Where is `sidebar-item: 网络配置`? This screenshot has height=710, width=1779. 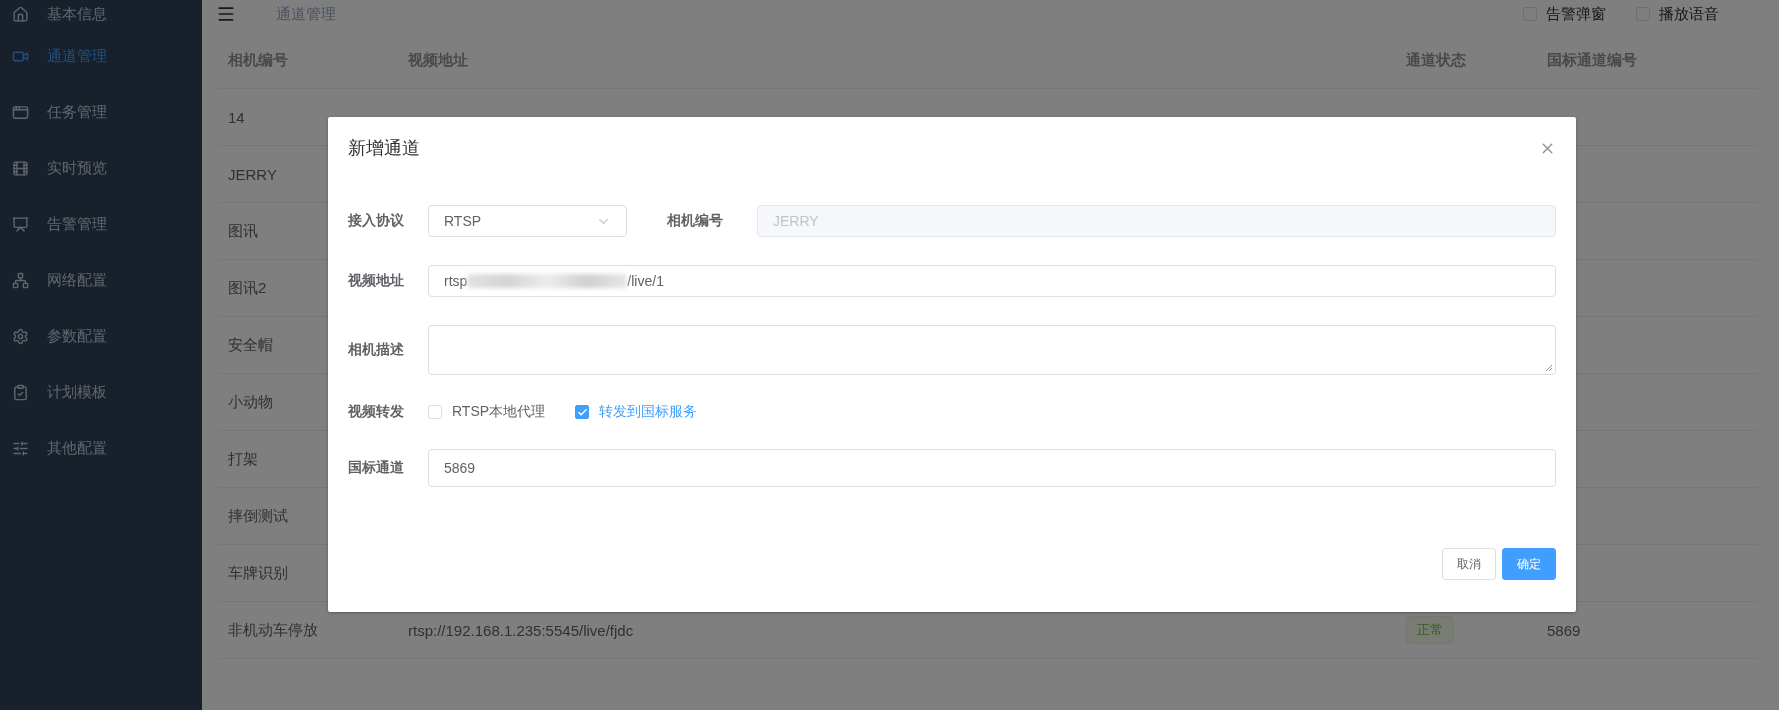
sidebar-item: 网络配置 is located at coordinates (101, 280).